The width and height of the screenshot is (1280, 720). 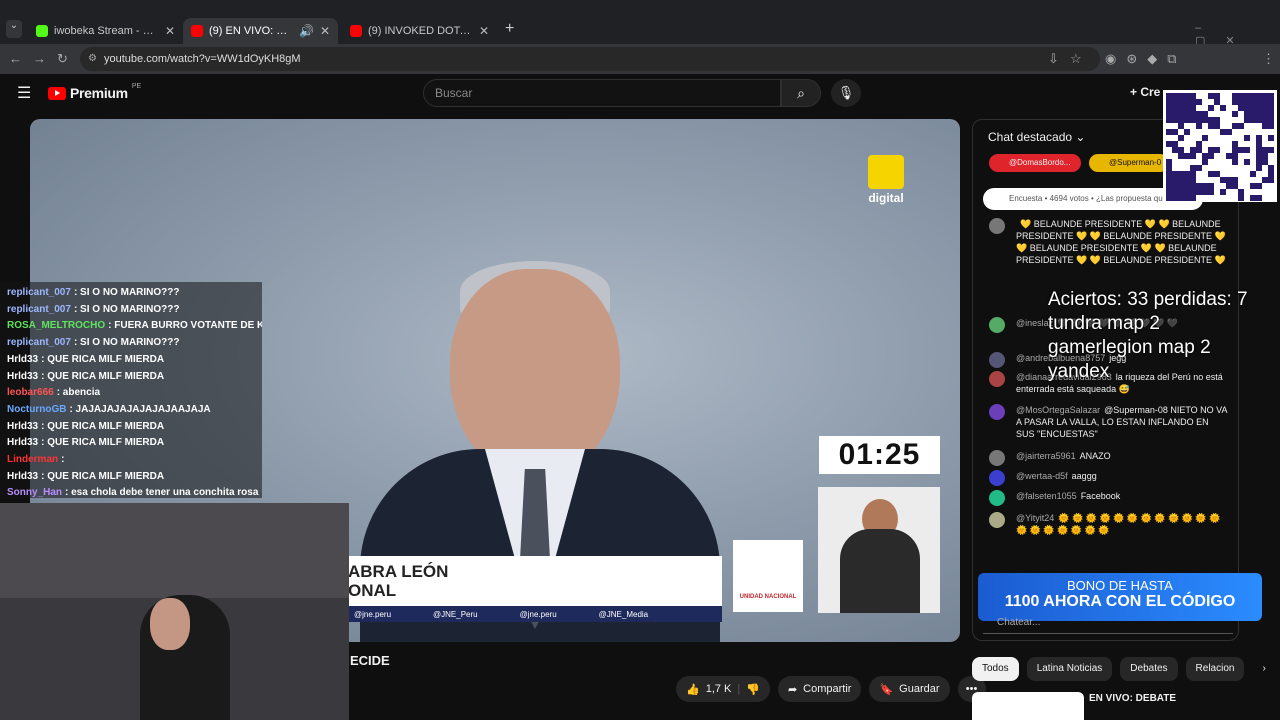 What do you see at coordinates (1035, 518) in the screenshot?
I see `chat-author: @Yityit24` at bounding box center [1035, 518].